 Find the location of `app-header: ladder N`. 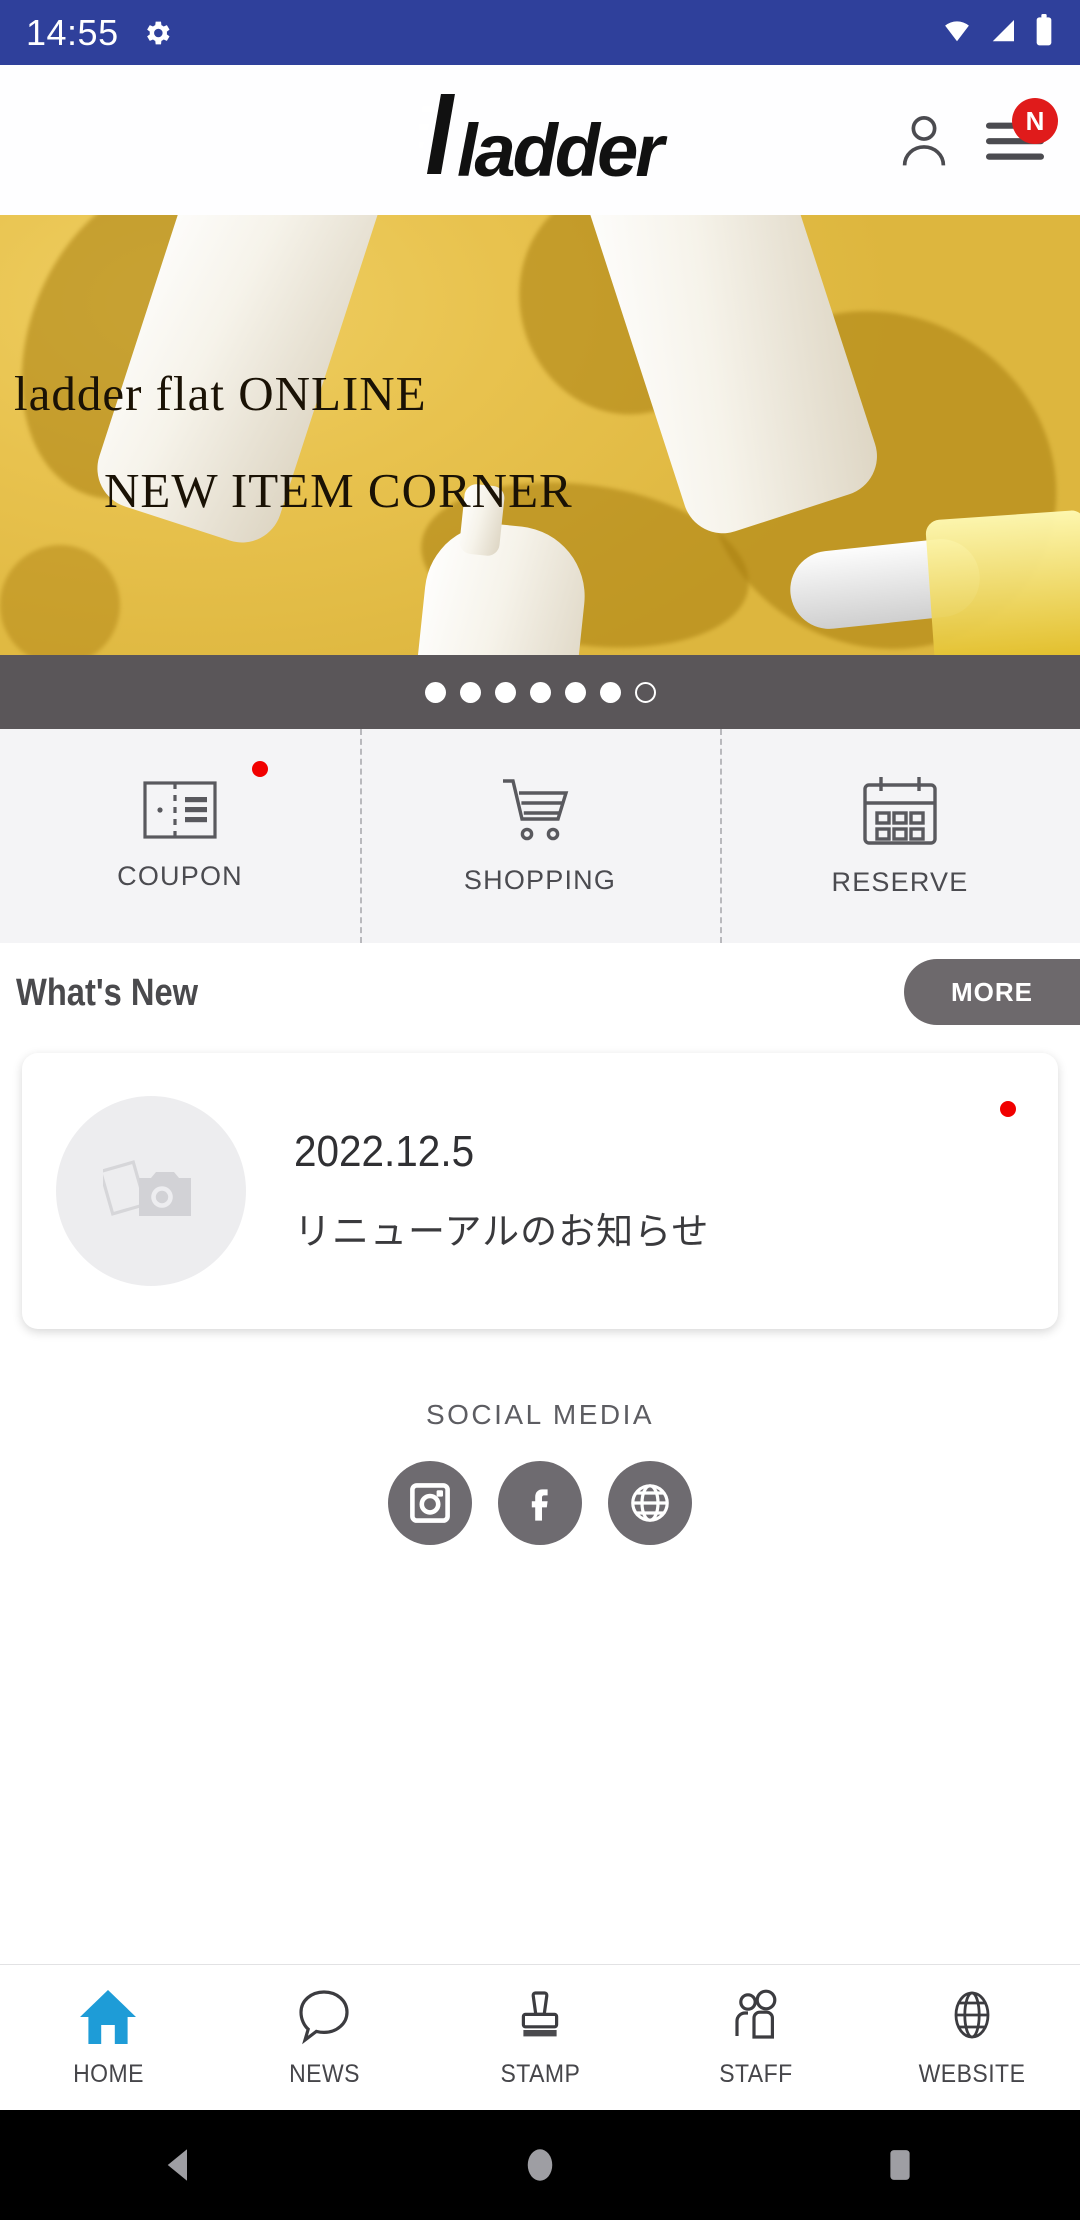

app-header: ladder N is located at coordinates (540, 140).